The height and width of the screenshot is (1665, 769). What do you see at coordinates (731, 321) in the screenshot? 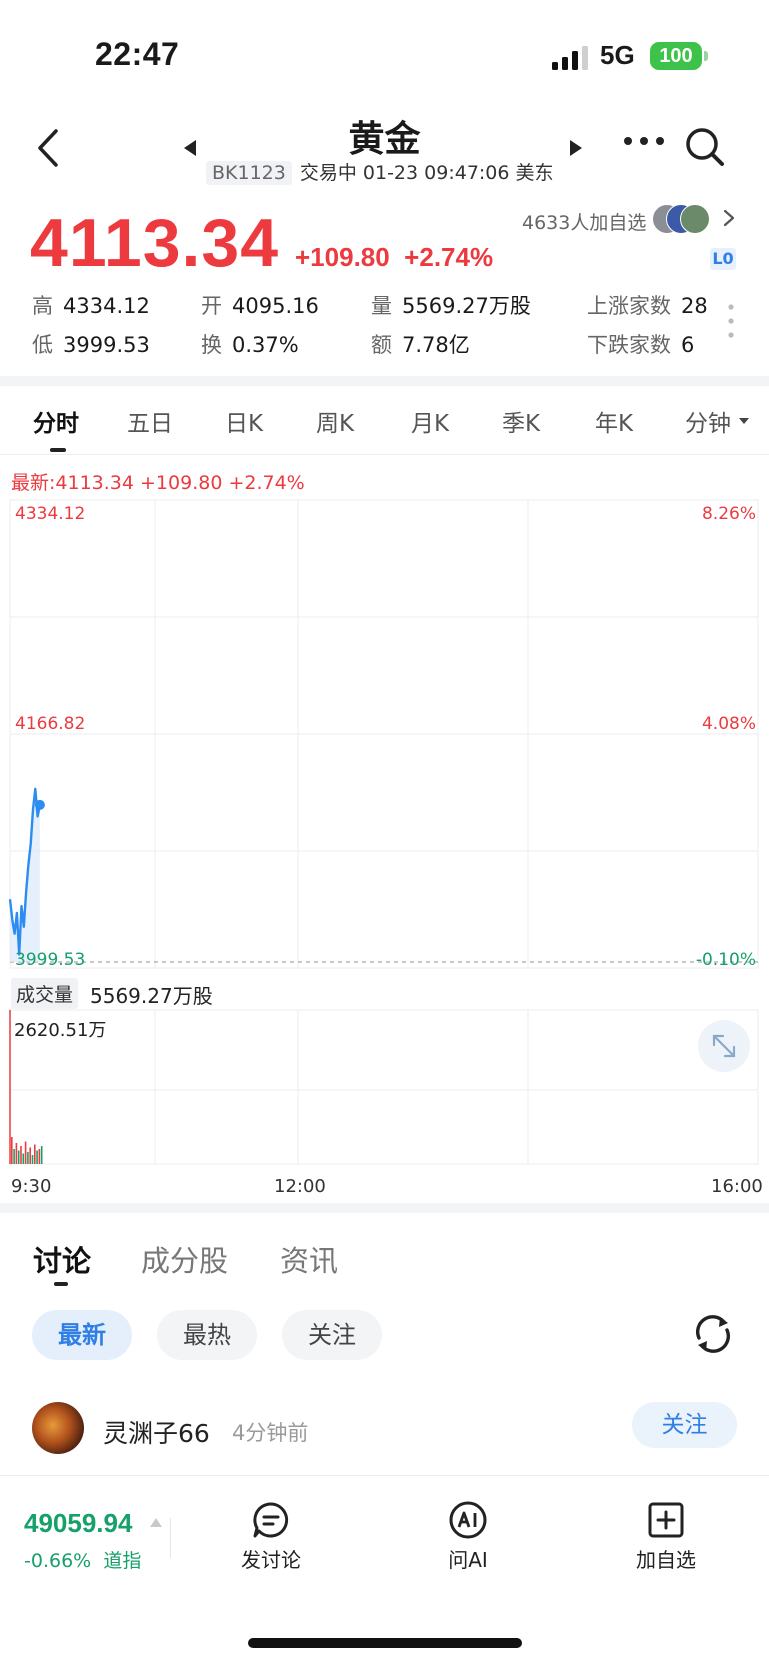
I see `expand-stats-icon` at bounding box center [731, 321].